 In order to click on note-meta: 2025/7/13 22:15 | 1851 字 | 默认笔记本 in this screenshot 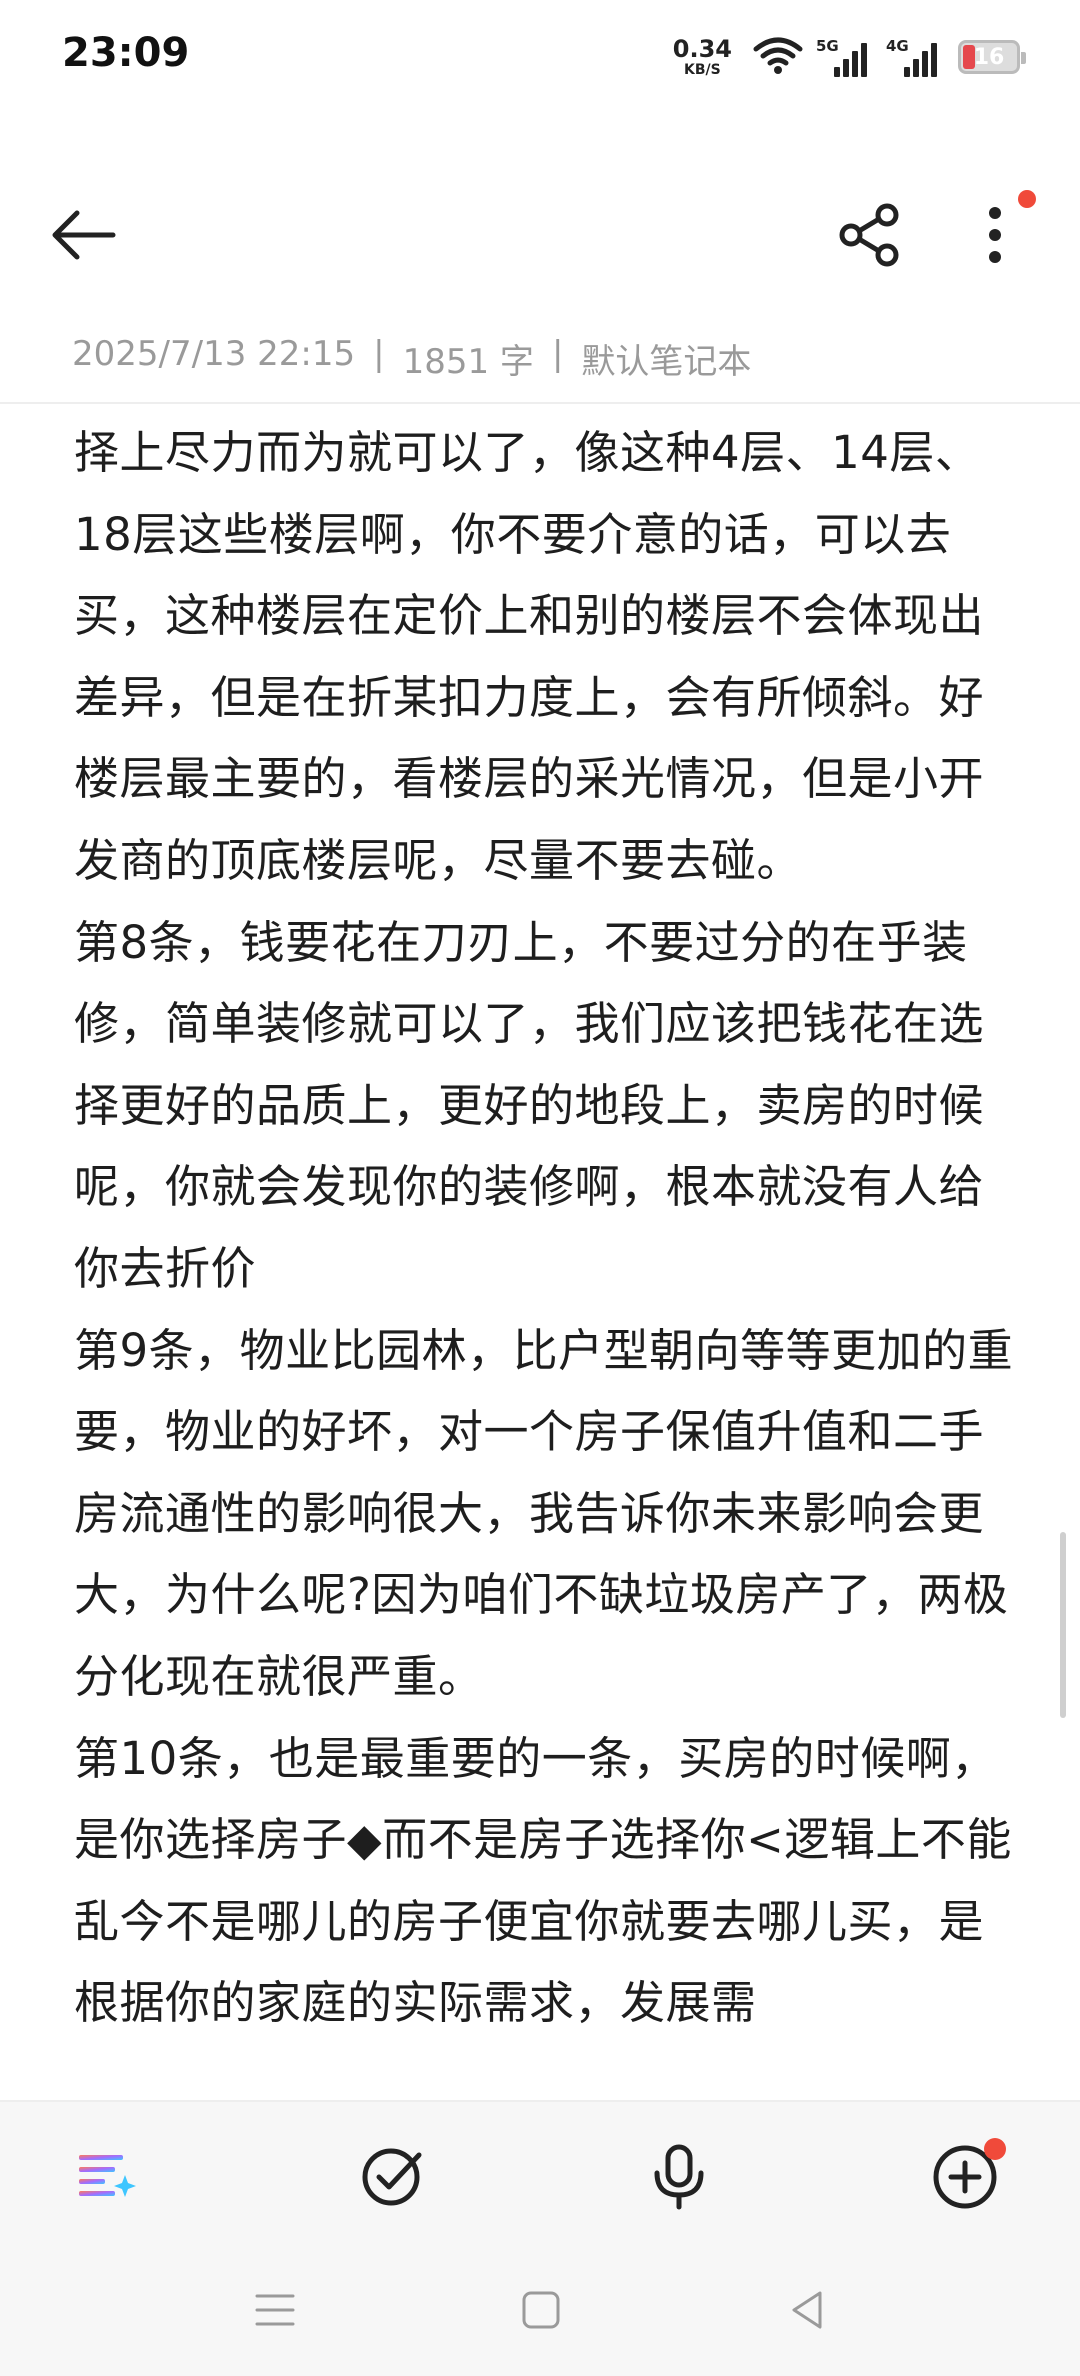, I will do `click(411, 358)`.